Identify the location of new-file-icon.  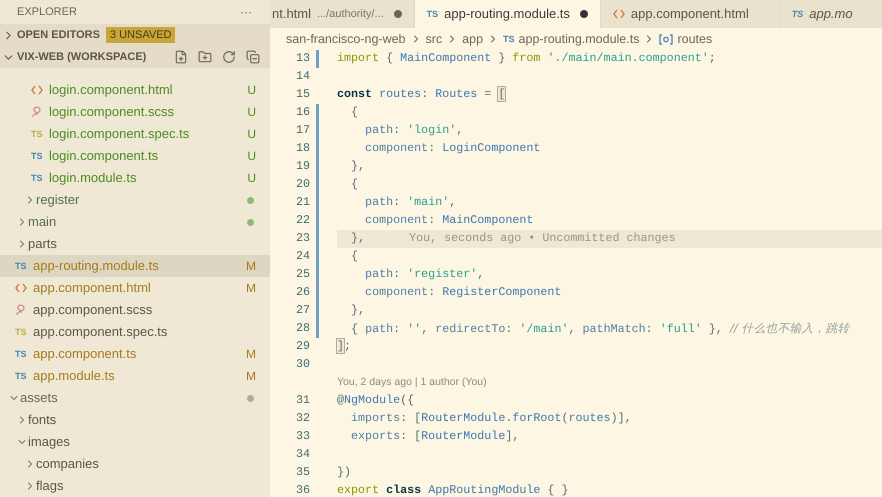
(181, 57).